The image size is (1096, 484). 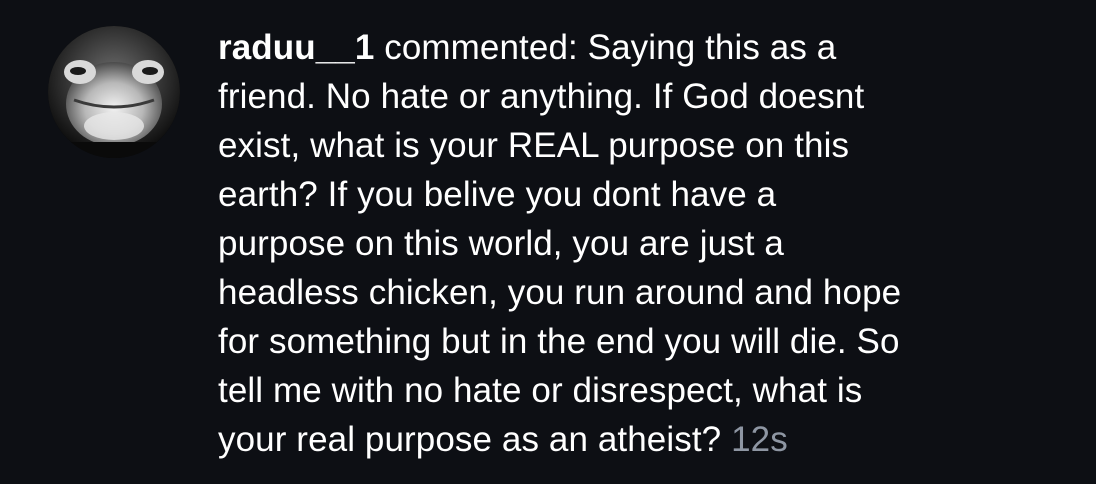 I want to click on comment-action: commented:, so click(x=481, y=47).